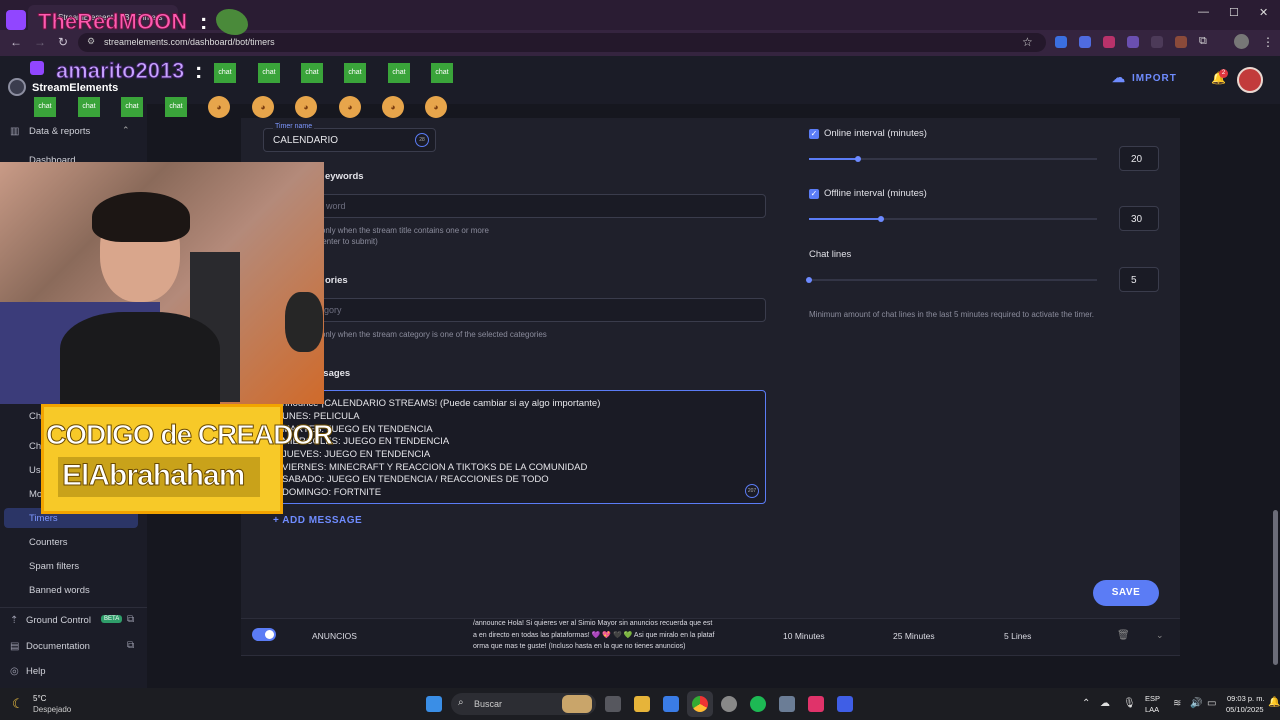 The height and width of the screenshot is (720, 1280). What do you see at coordinates (153, 476) in the screenshot?
I see `creator-code-value: ElAbrahaham` at bounding box center [153, 476].